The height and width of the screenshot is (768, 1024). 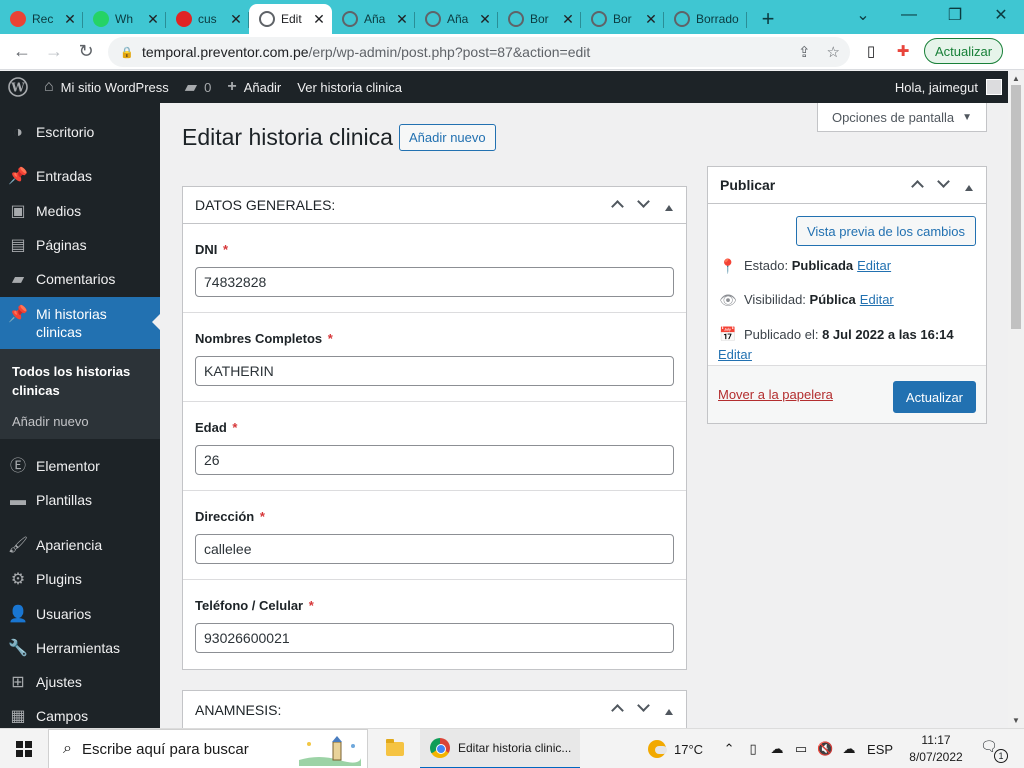 What do you see at coordinates (80, 545) in the screenshot?
I see `sidebar-item: 🖌 Apariencia` at bounding box center [80, 545].